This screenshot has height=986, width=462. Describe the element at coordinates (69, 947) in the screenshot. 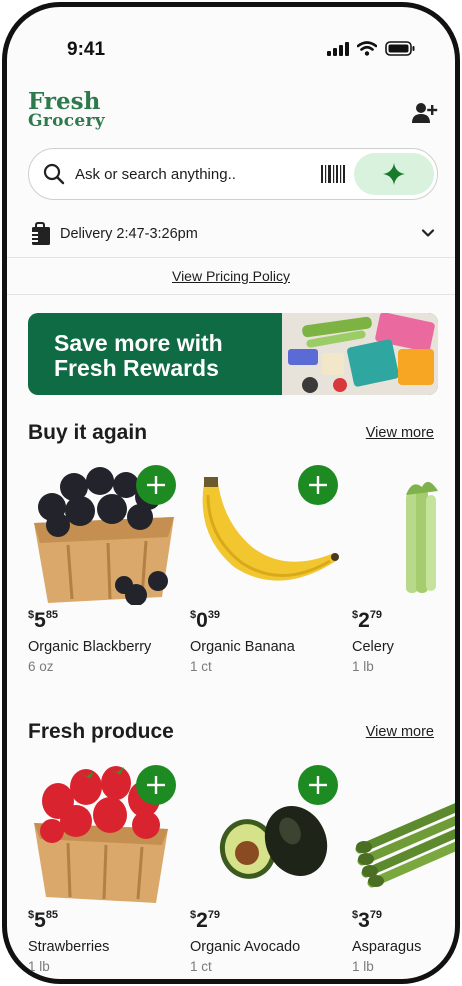

I see `product-name: Strawberries` at that location.